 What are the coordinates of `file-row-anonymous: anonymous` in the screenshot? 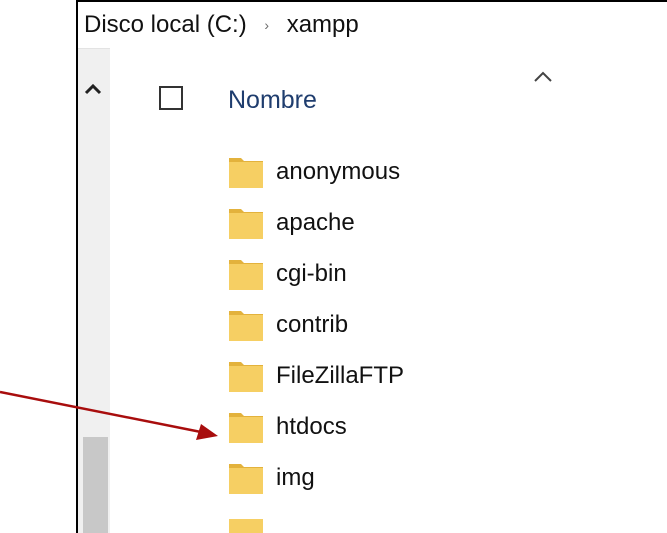 It's located at (388, 173).